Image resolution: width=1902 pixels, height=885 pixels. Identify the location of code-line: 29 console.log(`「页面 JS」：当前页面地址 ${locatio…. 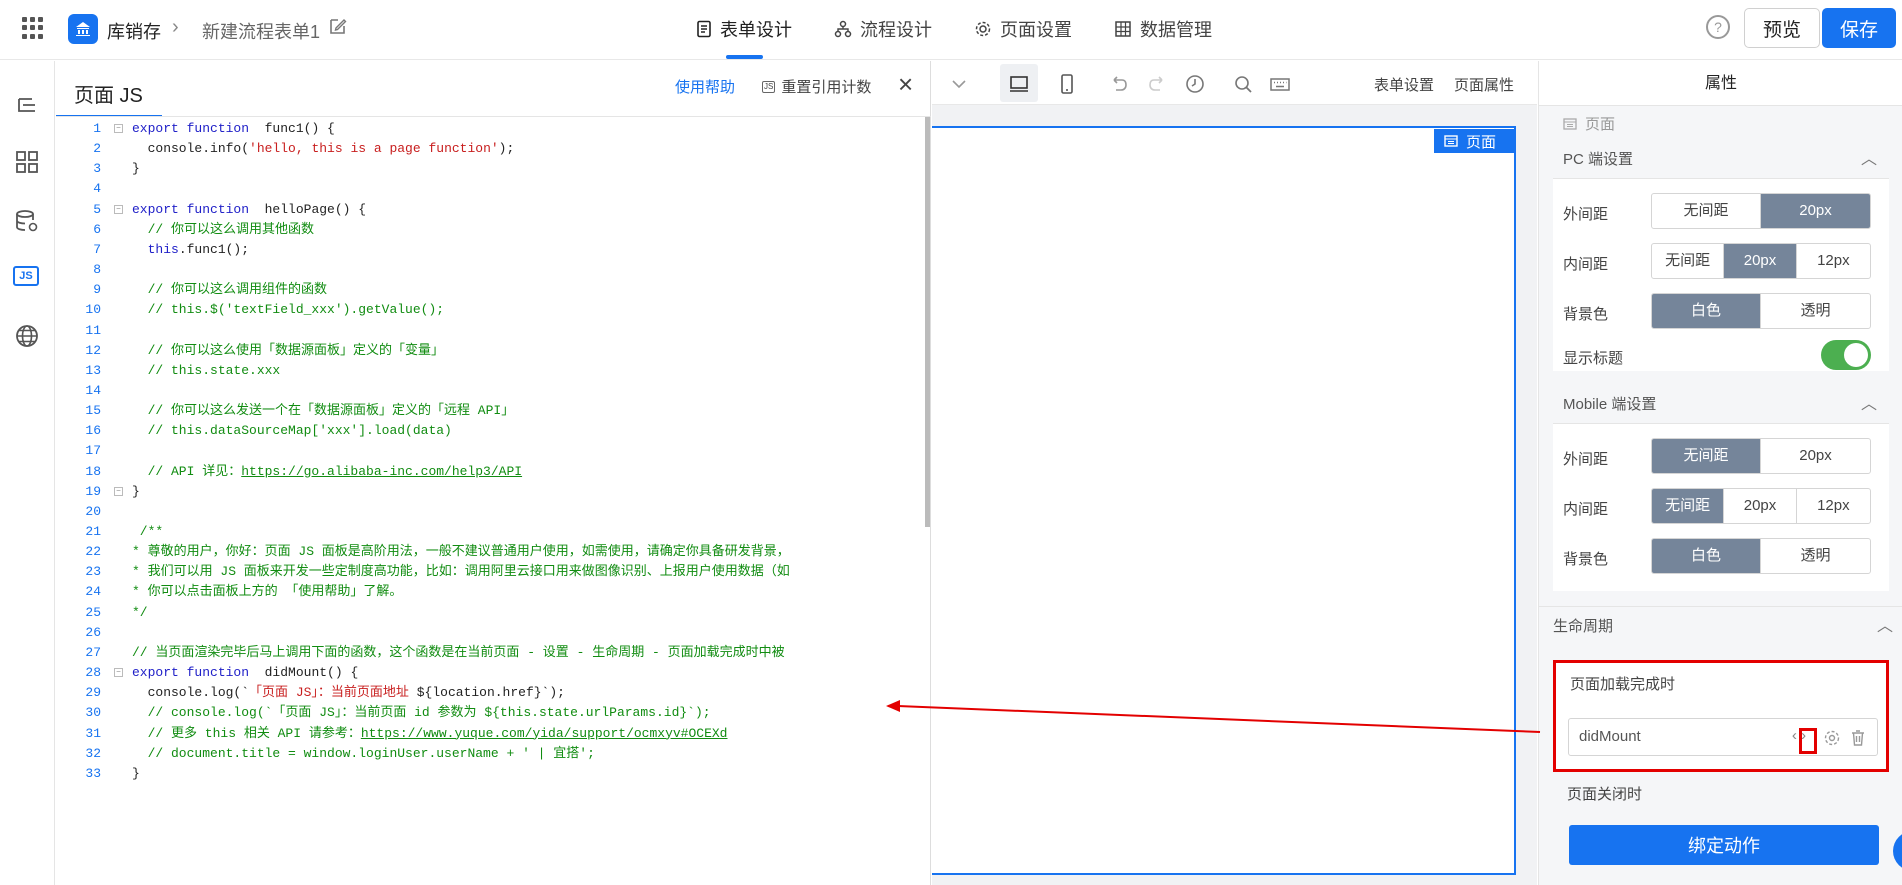
(491, 693).